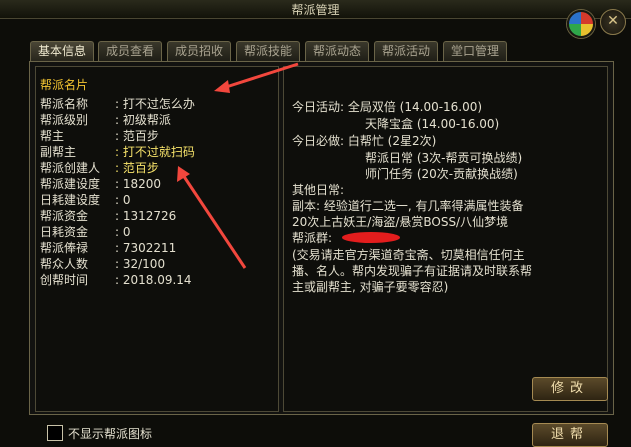 This screenshot has height=447, width=631. Describe the element at coordinates (238, 165) in the screenshot. I see `annotation-arrows` at that location.